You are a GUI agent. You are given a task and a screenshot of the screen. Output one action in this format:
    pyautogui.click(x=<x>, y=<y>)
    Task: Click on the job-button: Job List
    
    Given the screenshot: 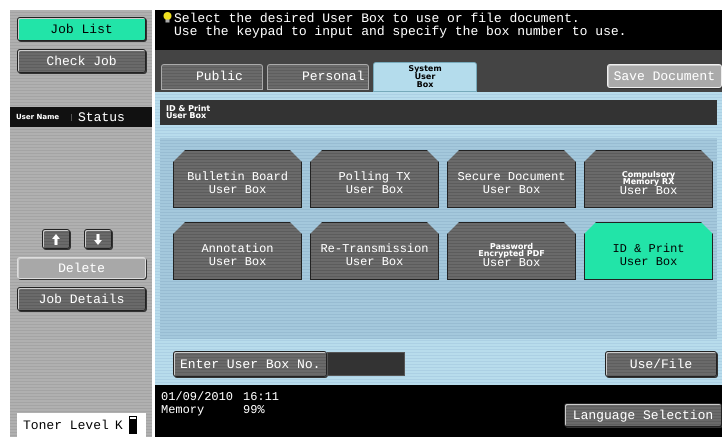 What is the action you would take?
    pyautogui.click(x=81, y=29)
    